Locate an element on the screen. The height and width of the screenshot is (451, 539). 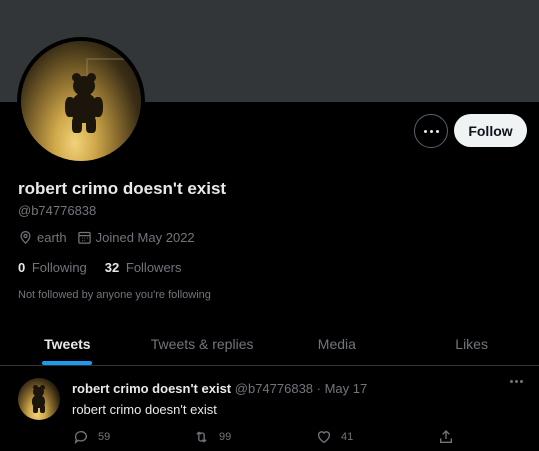
followed-by-text: Not followed by anyone you're following is located at coordinates (114, 295).